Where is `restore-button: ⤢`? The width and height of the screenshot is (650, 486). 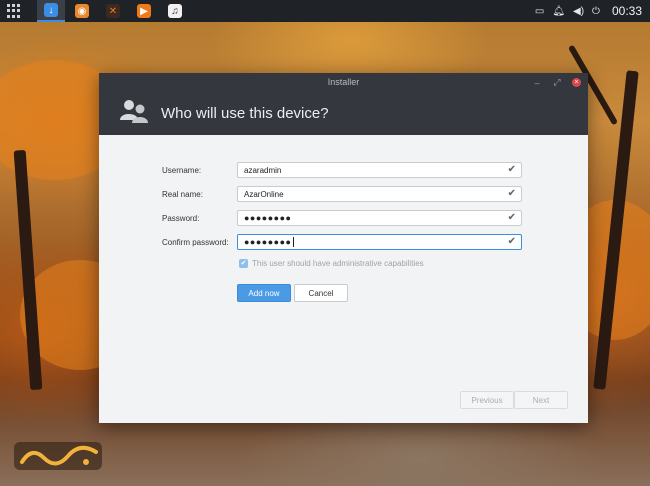
restore-button: ⤢ is located at coordinates (557, 82).